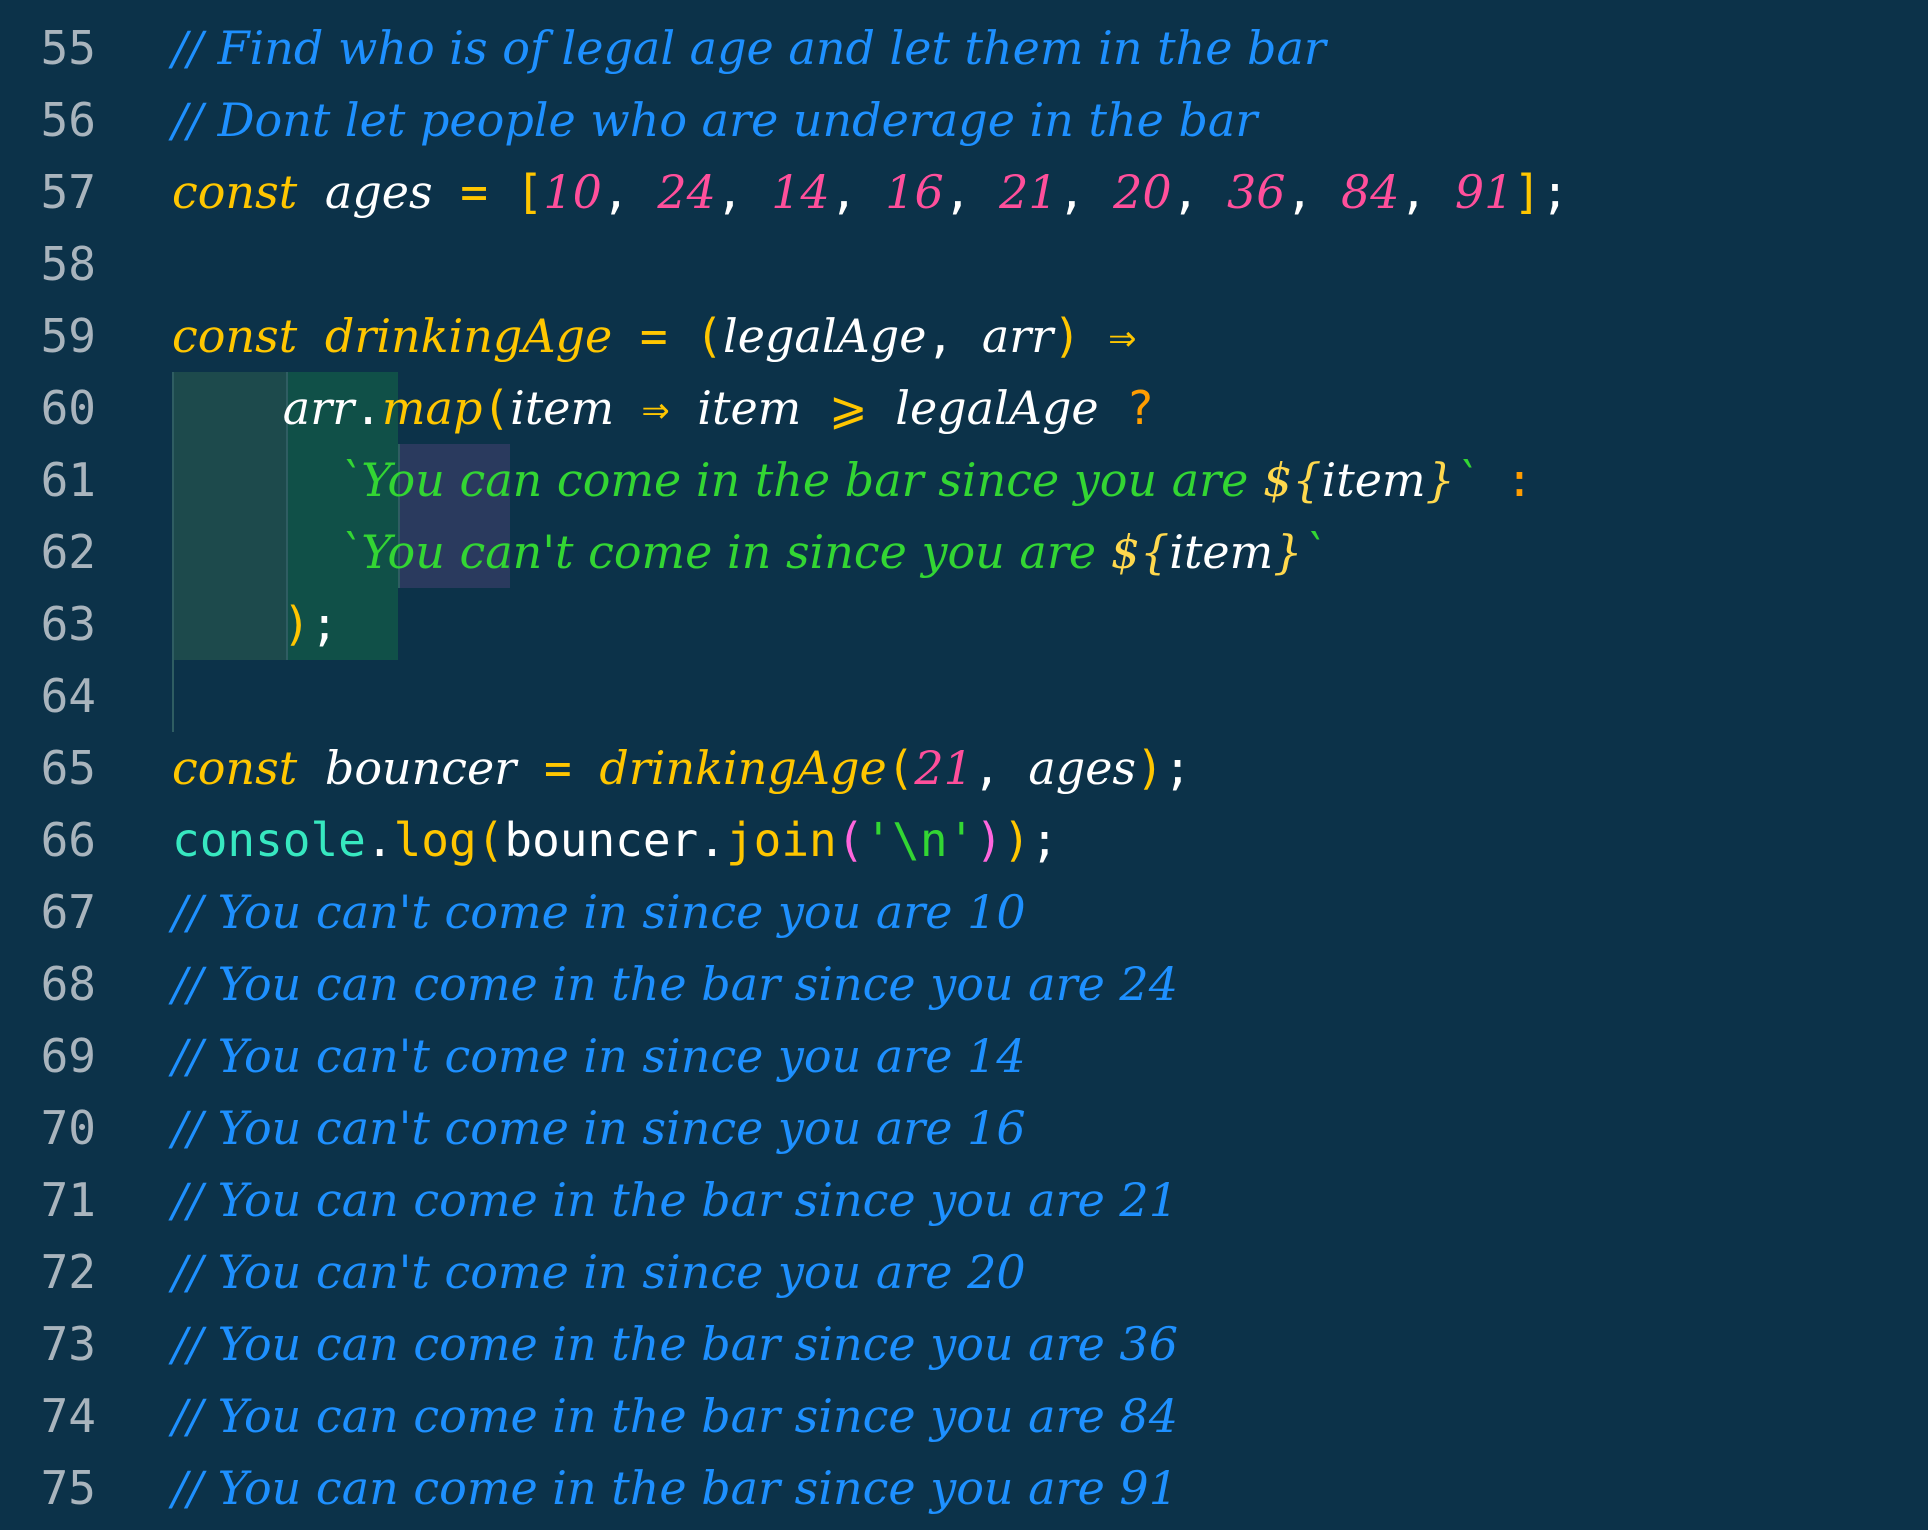 The width and height of the screenshot is (1928, 1530). What do you see at coordinates (318, 408) in the screenshot?
I see `code-token-identifier: arr` at bounding box center [318, 408].